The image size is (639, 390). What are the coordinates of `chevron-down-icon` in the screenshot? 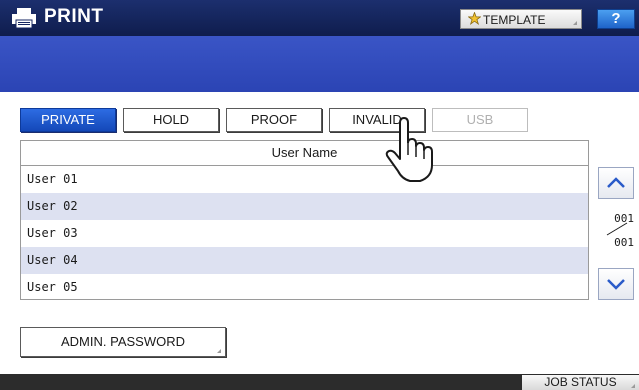 It's located at (616, 284).